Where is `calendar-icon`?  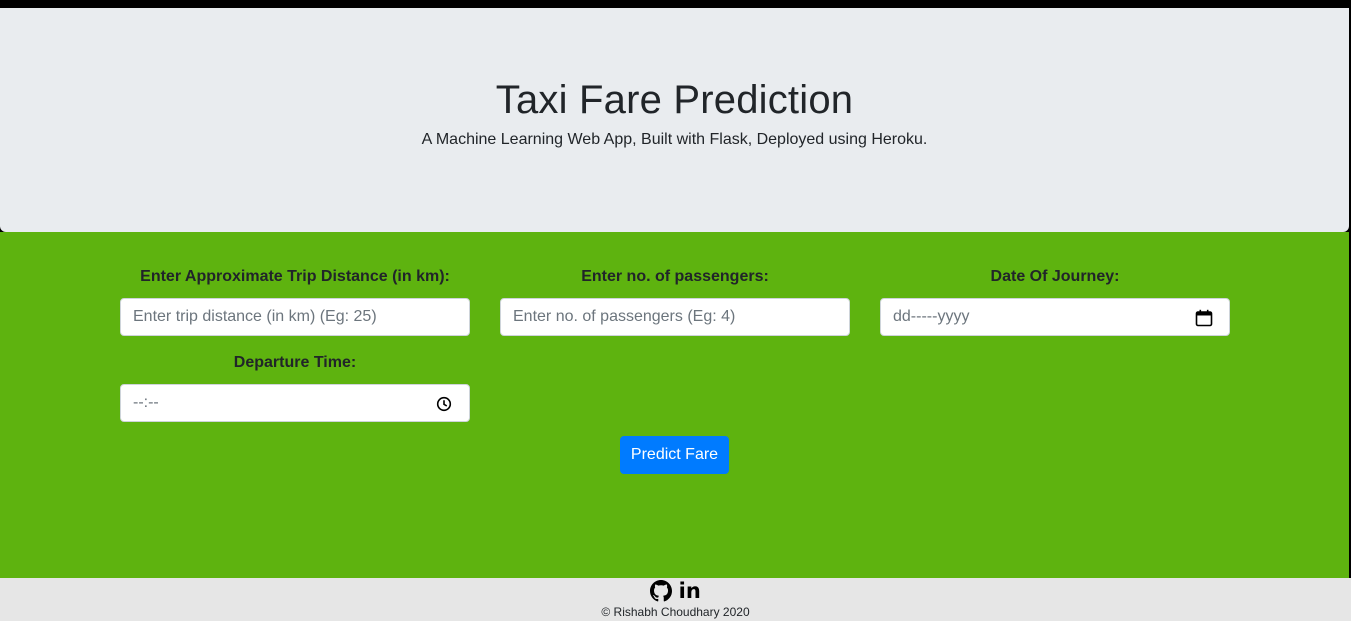
calendar-icon is located at coordinates (1204, 318).